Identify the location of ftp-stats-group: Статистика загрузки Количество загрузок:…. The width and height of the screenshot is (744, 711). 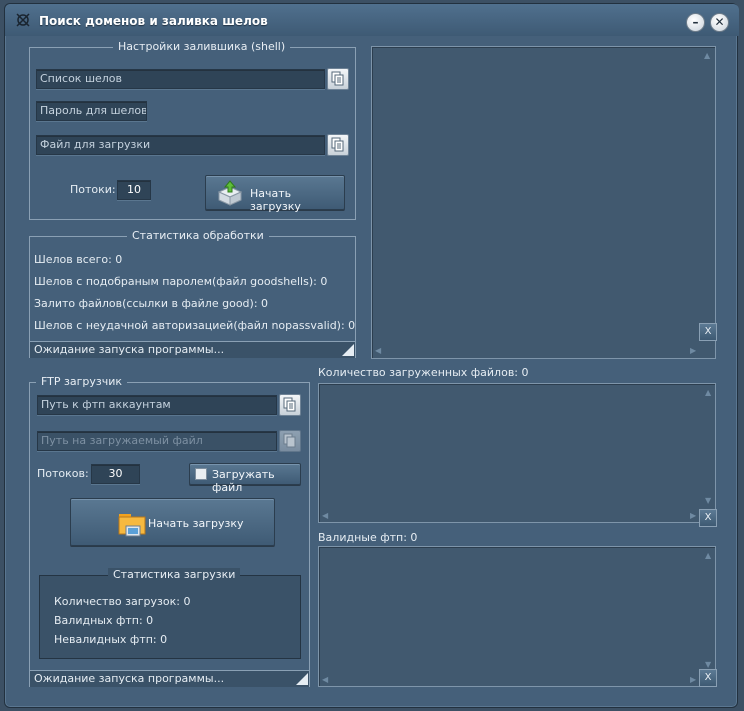
(170, 613).